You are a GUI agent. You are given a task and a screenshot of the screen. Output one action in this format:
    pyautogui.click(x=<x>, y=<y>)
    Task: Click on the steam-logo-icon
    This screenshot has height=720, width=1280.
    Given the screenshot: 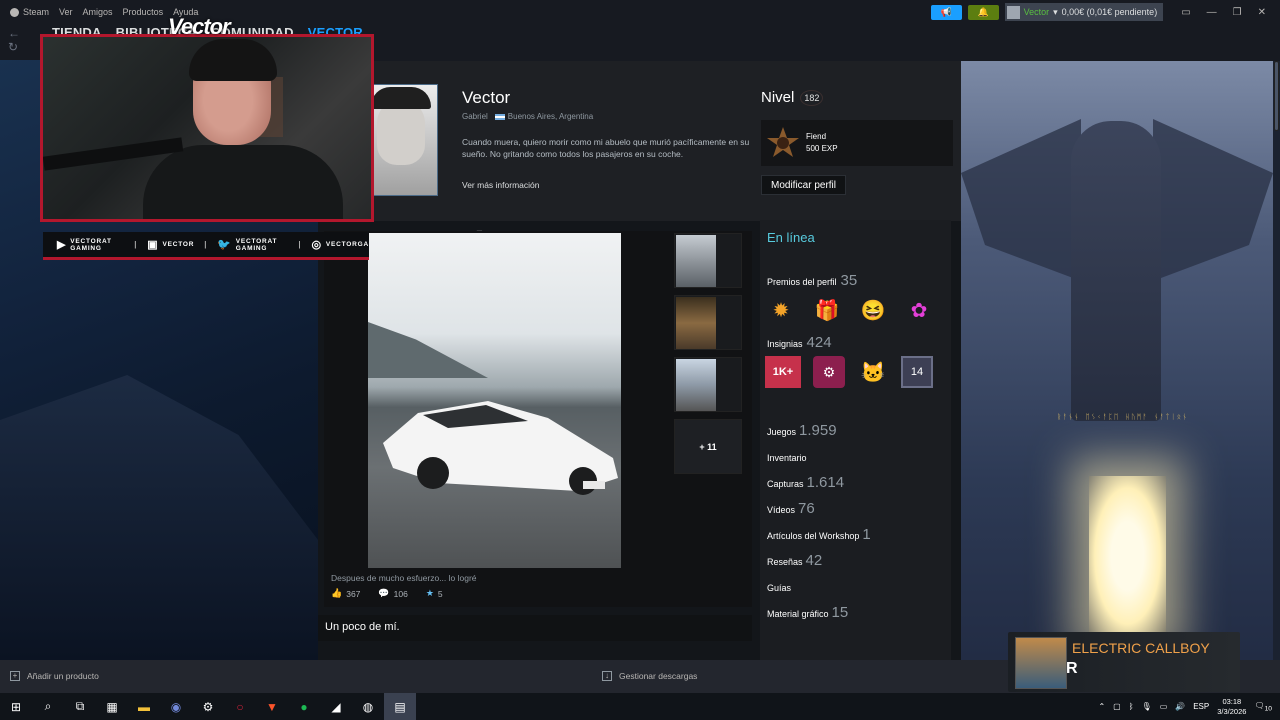 What is the action you would take?
    pyautogui.click(x=14, y=12)
    